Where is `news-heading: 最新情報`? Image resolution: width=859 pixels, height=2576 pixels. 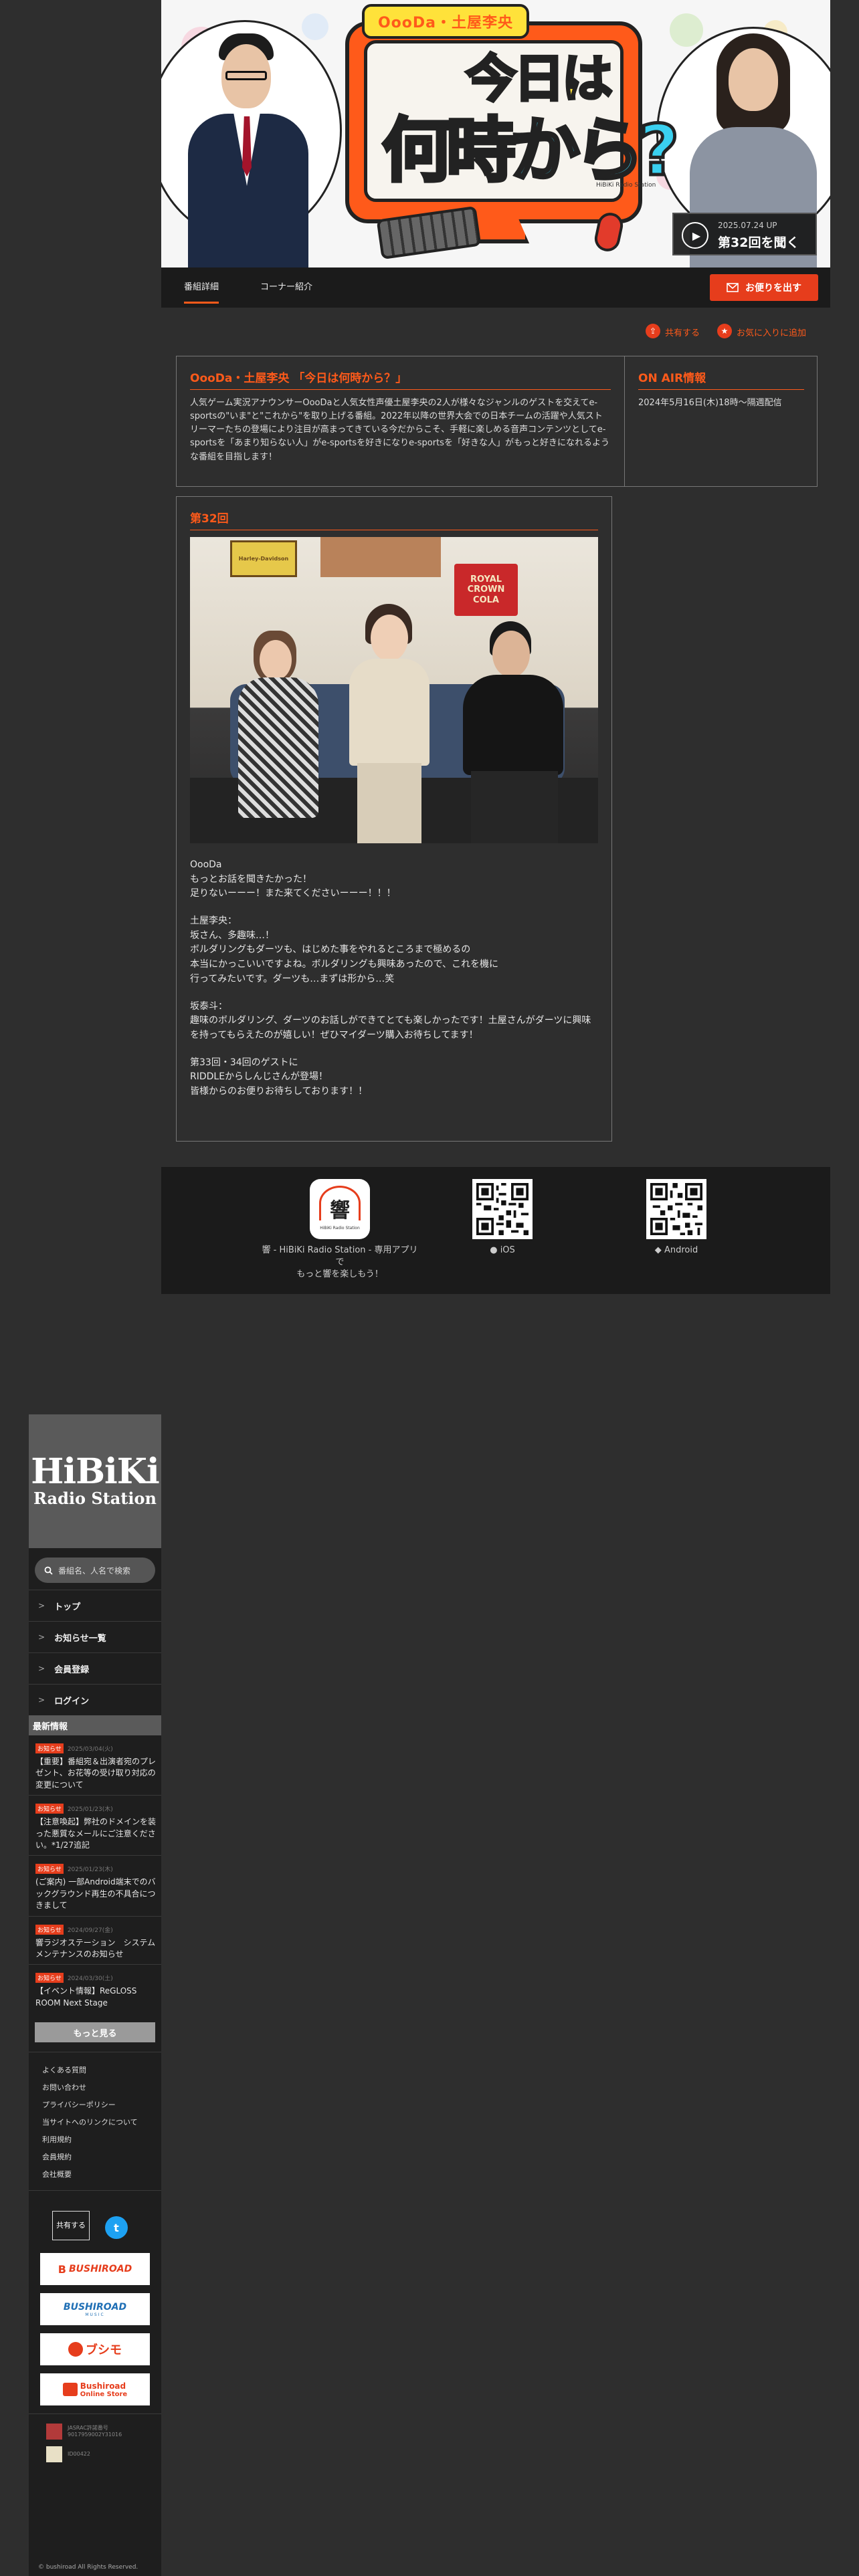 news-heading: 最新情報 is located at coordinates (95, 1725).